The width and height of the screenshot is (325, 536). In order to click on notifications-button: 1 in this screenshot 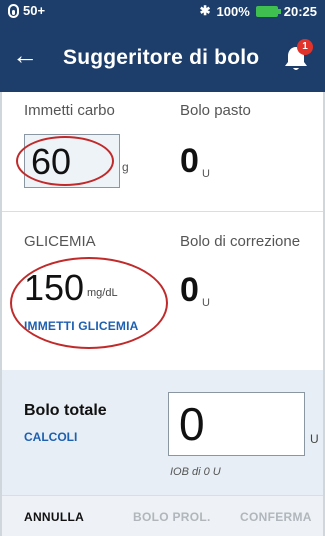, I will do `click(298, 55)`.